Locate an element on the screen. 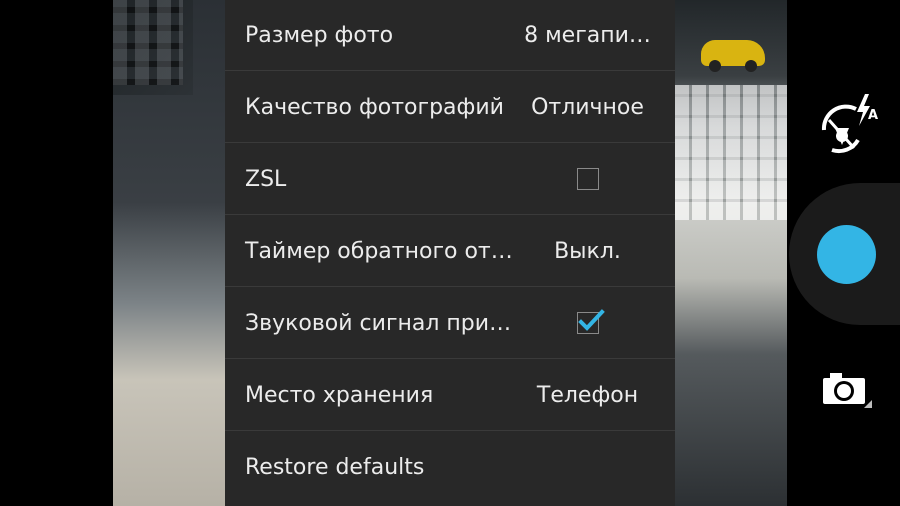 The width and height of the screenshot is (900, 506). zsl-checkbox is located at coordinates (588, 179).